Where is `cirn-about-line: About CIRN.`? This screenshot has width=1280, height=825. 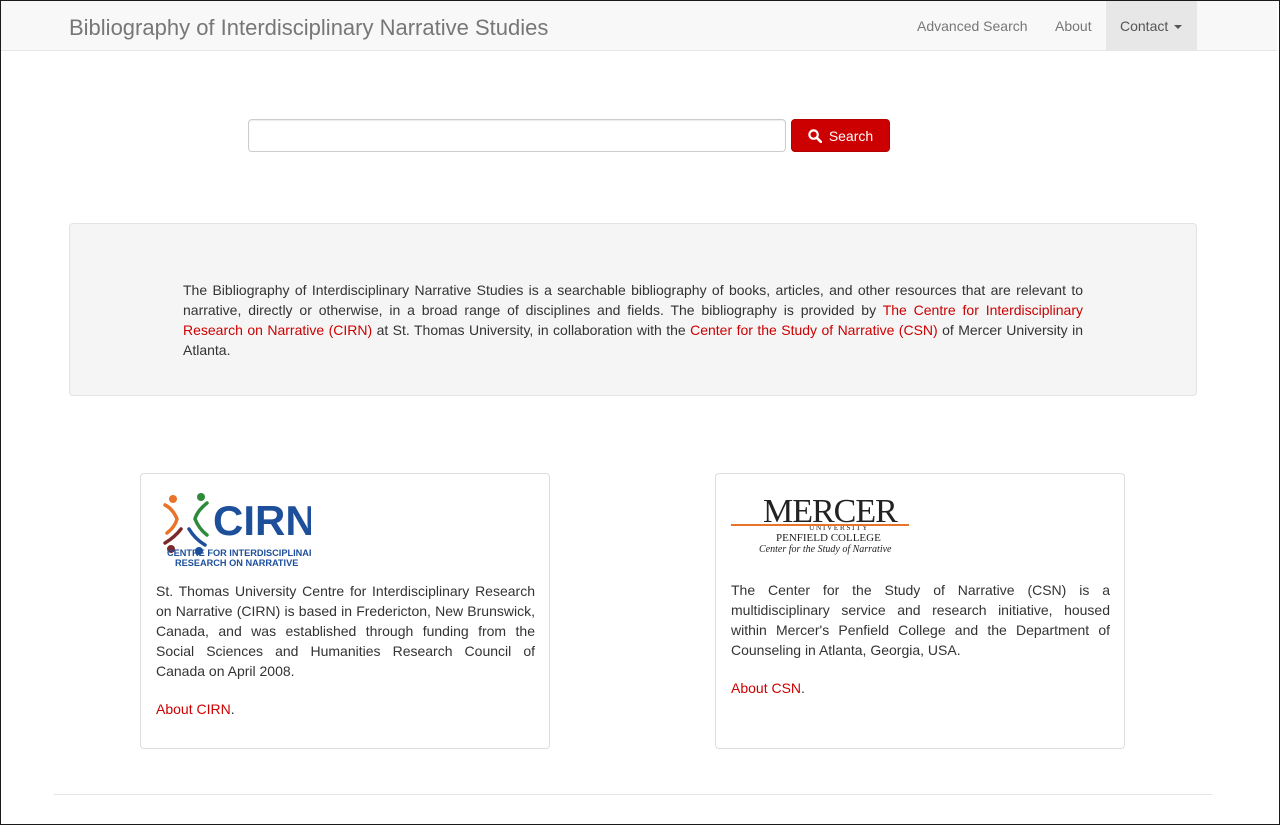 cirn-about-line: About CIRN. is located at coordinates (195, 709).